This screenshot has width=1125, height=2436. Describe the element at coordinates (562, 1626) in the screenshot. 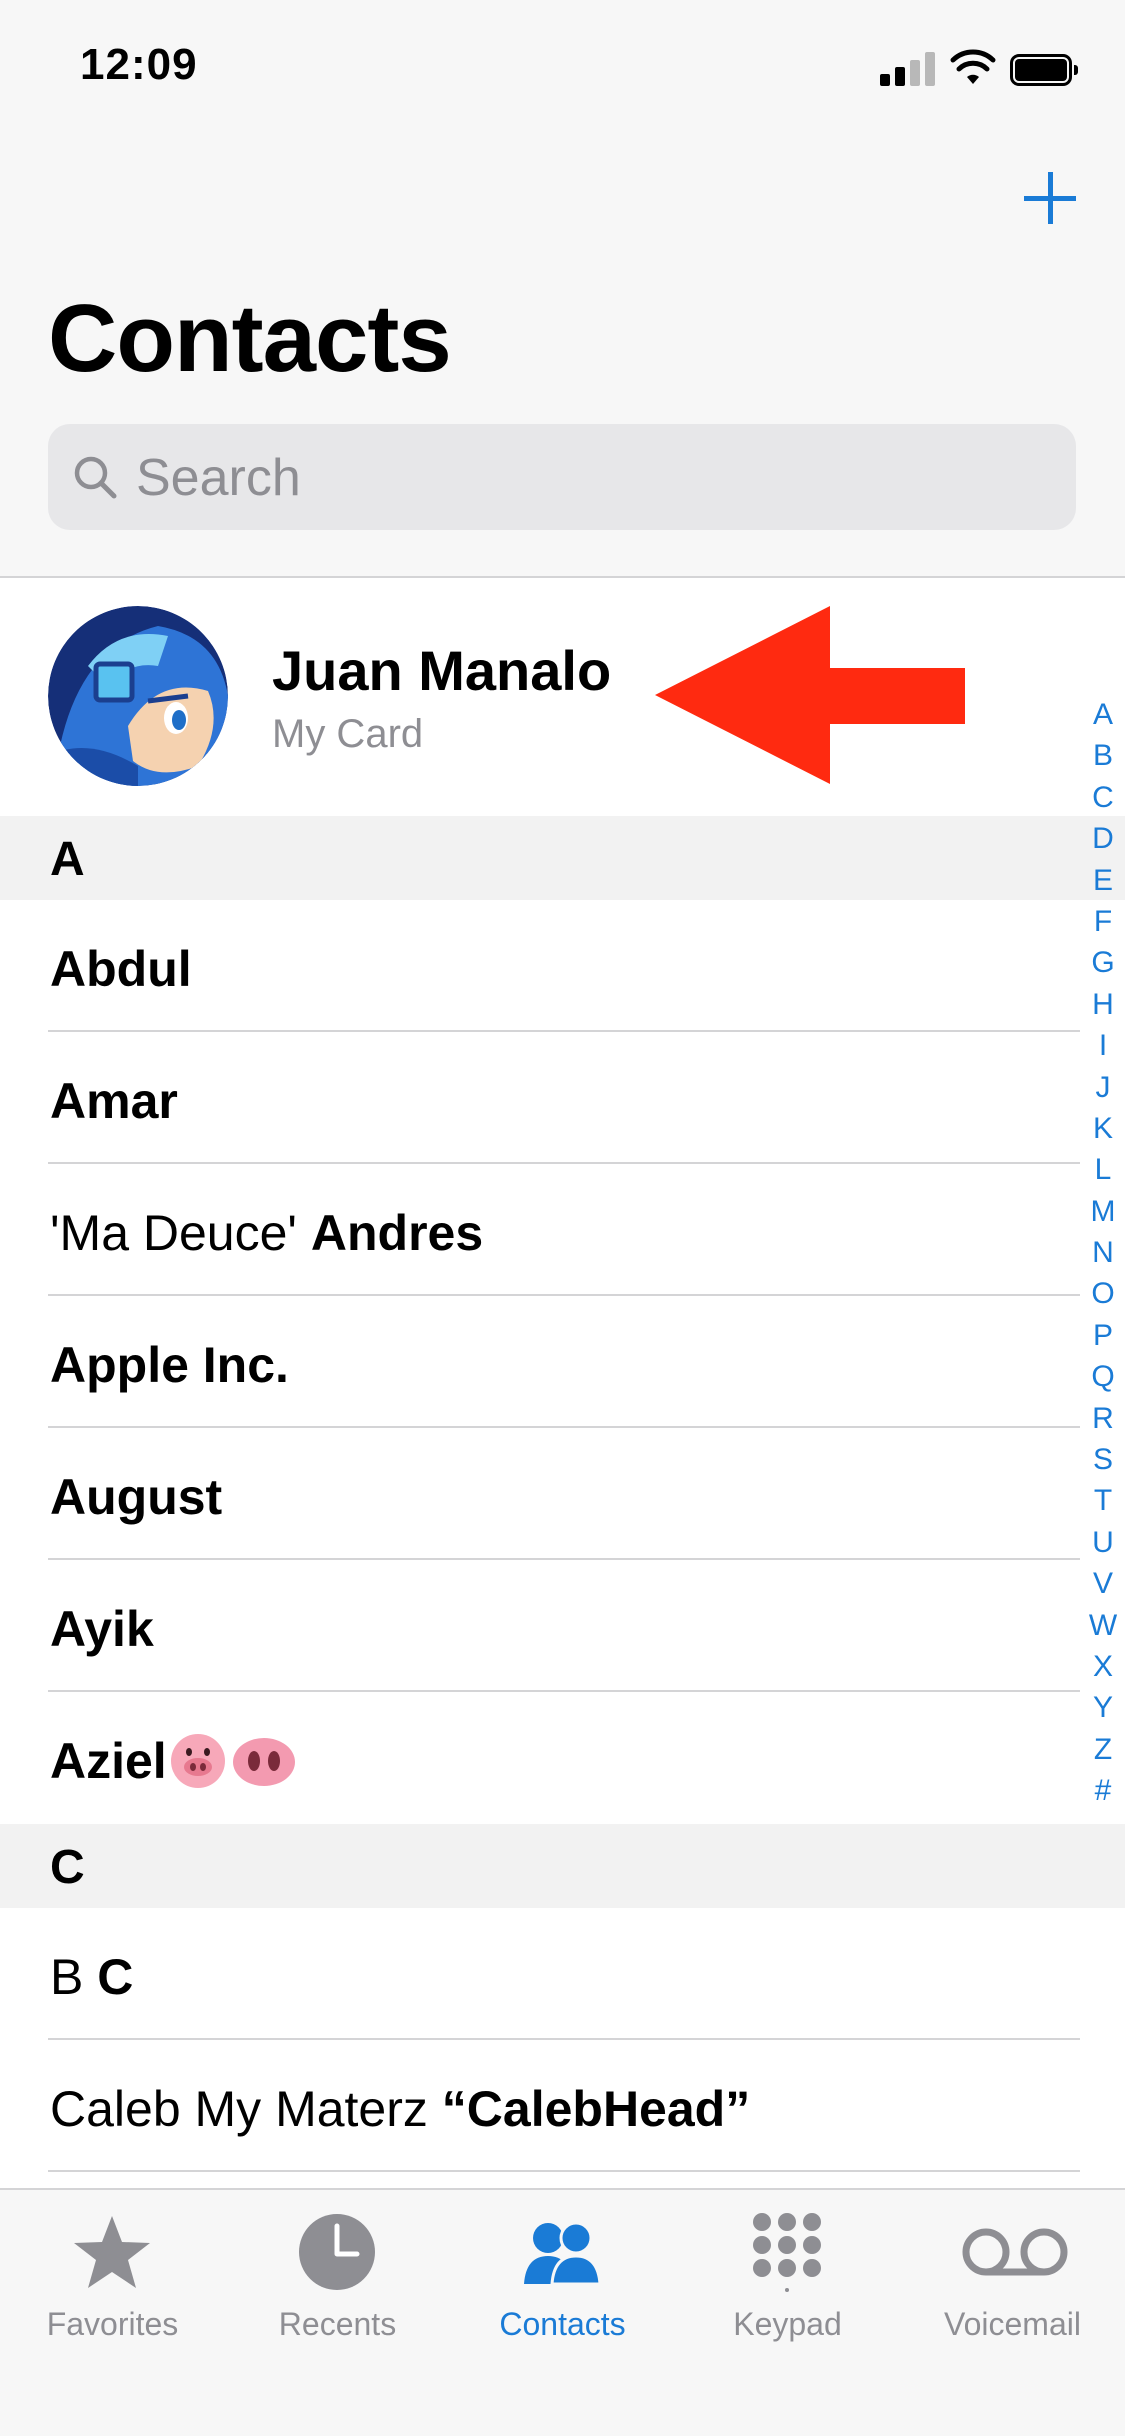

I see `contact-row: Ayik` at that location.